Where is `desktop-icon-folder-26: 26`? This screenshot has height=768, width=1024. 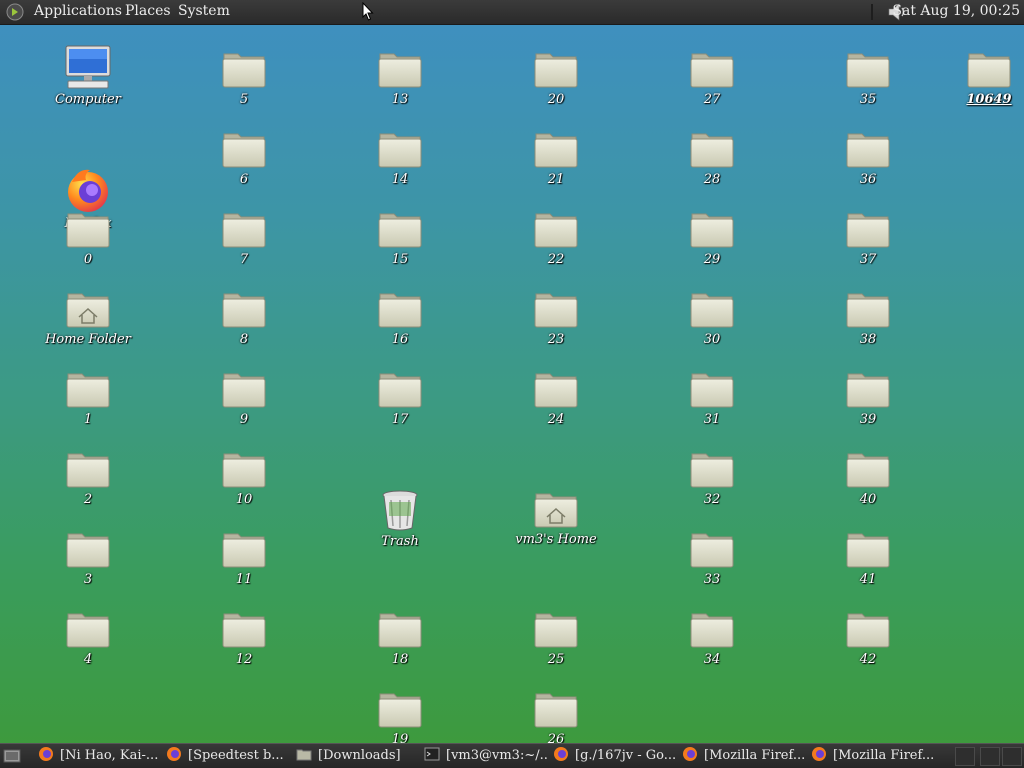 desktop-icon-folder-26: 26 is located at coordinates (556, 717).